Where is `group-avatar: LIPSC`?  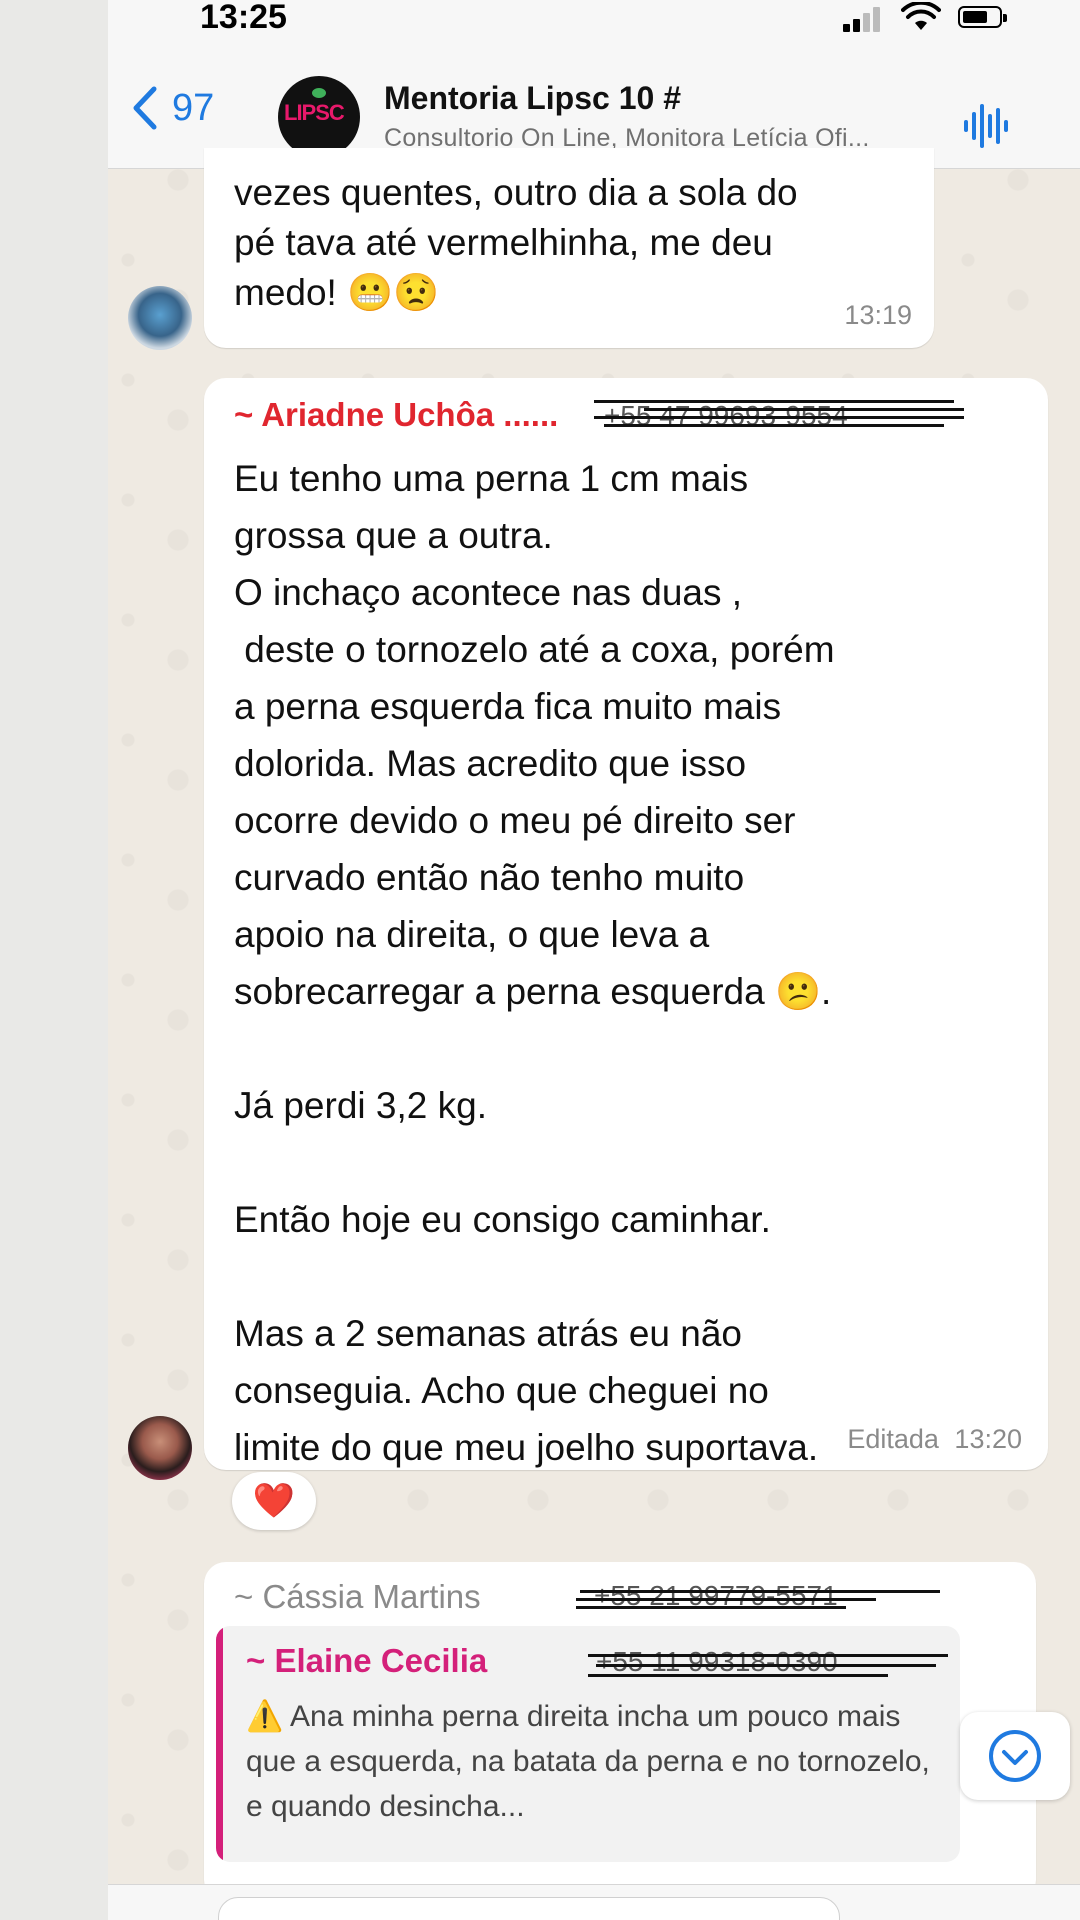
group-avatar: LIPSC is located at coordinates (319, 117).